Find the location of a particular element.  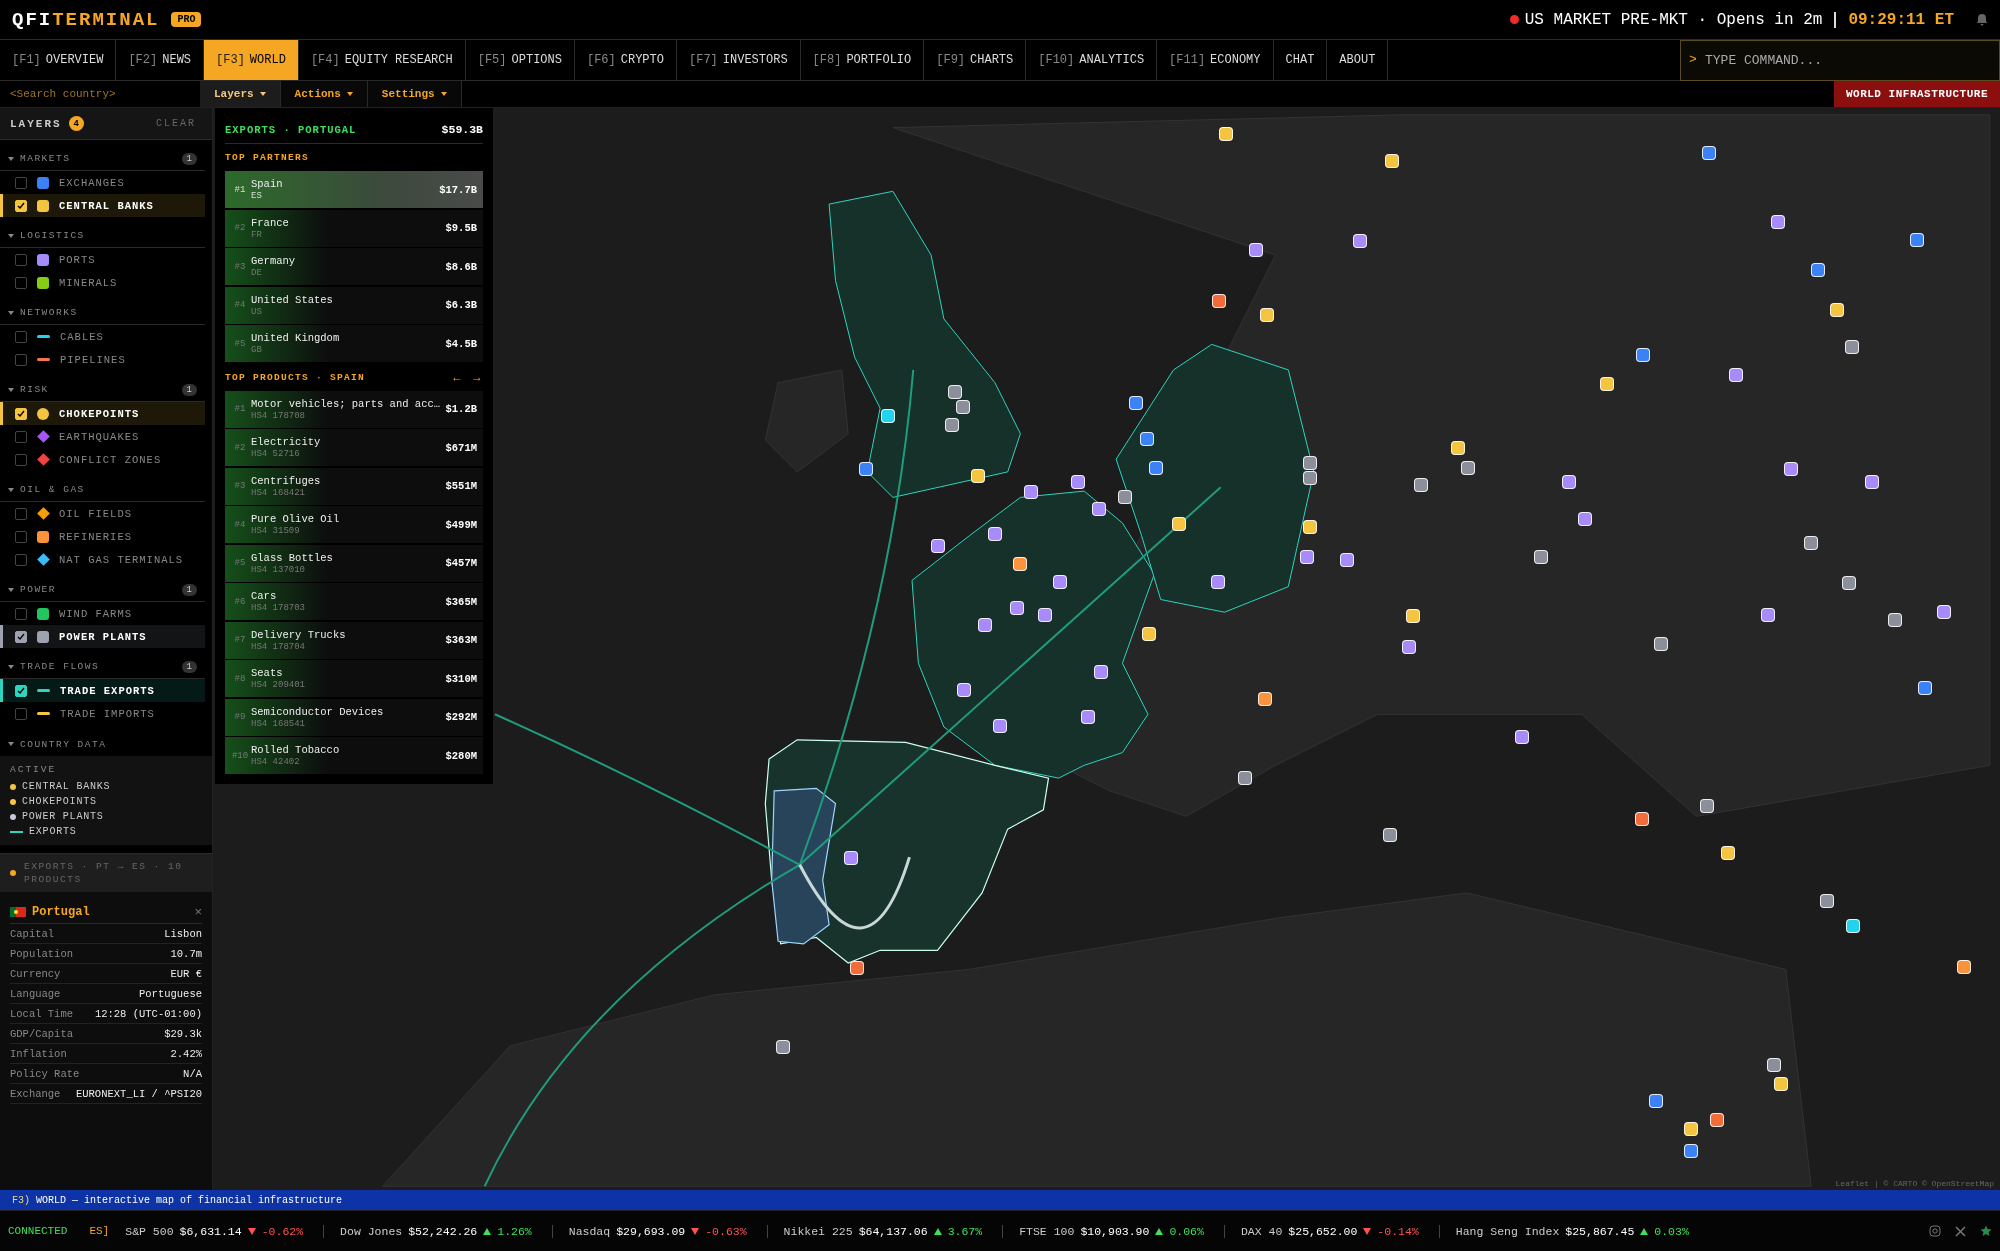

menu-tab: Actions is located at coordinates (324, 94).